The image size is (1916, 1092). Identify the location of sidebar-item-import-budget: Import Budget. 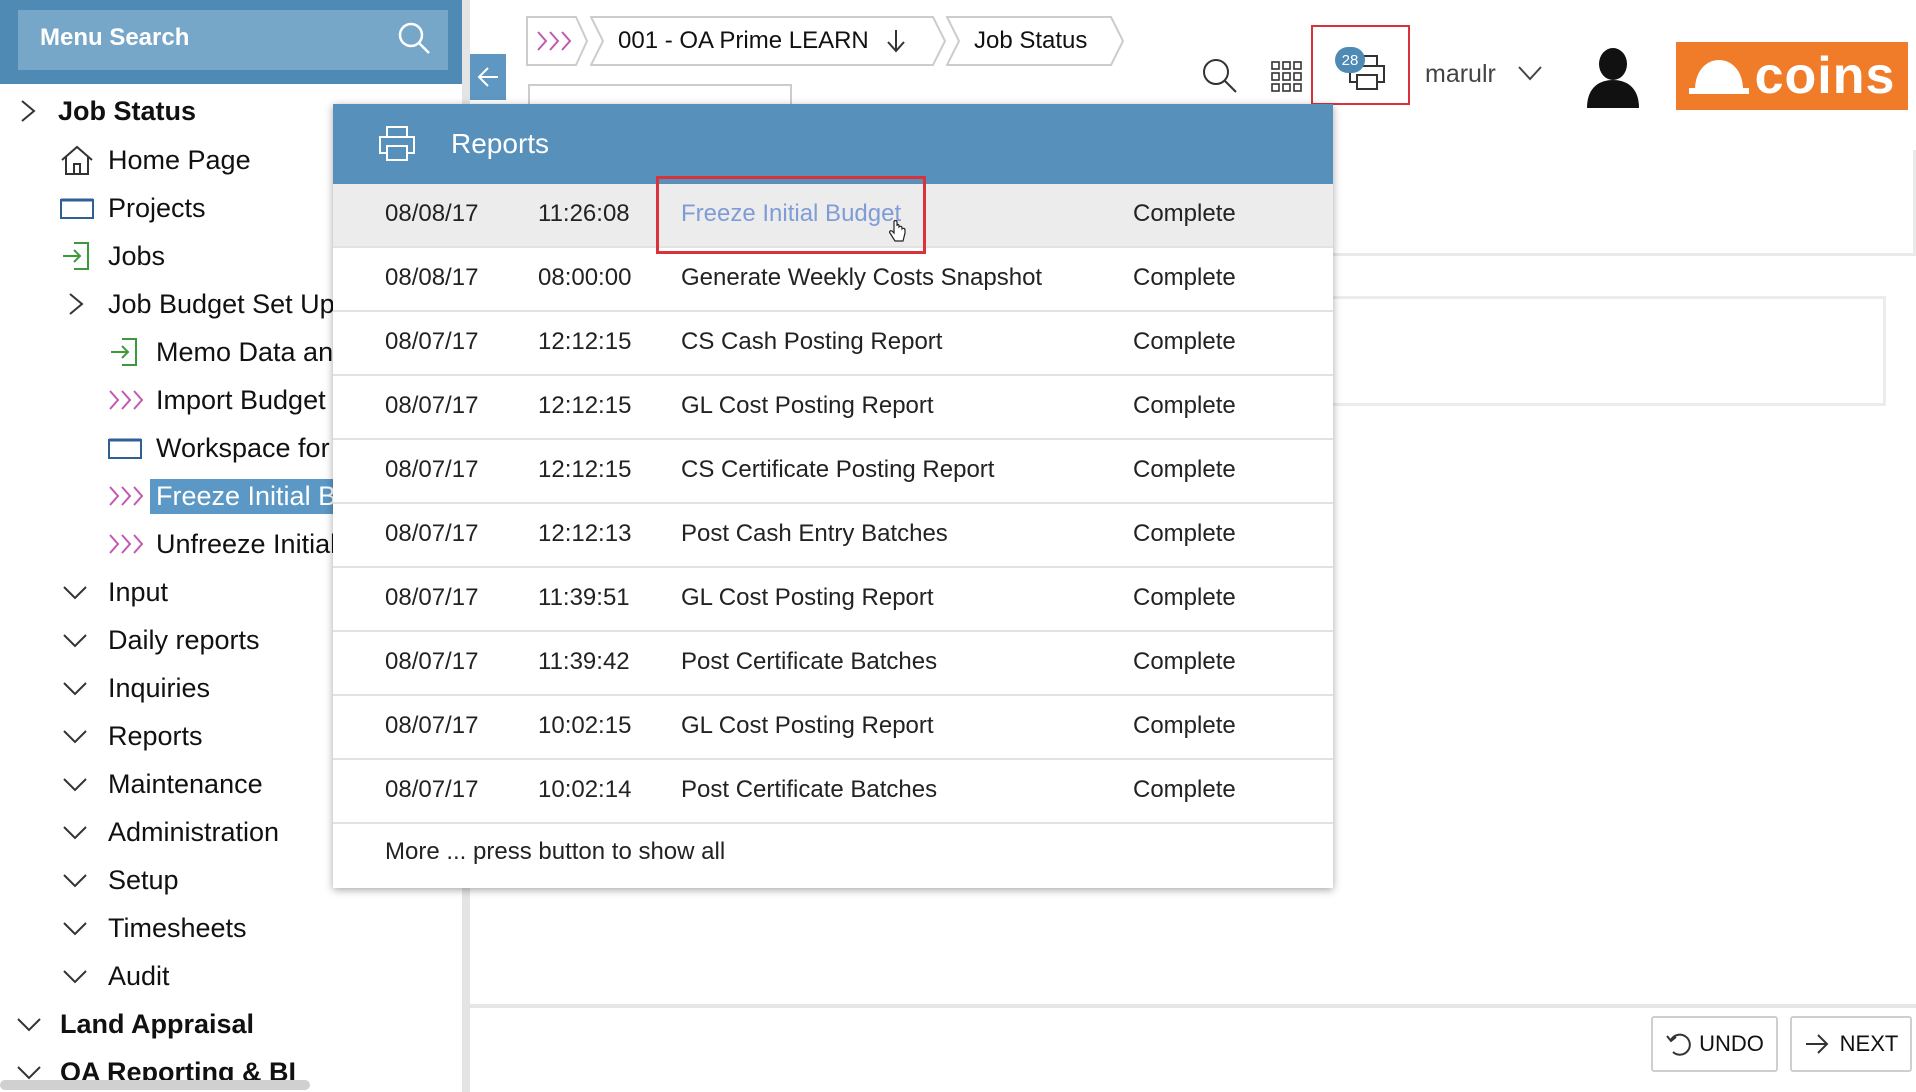
(217, 400).